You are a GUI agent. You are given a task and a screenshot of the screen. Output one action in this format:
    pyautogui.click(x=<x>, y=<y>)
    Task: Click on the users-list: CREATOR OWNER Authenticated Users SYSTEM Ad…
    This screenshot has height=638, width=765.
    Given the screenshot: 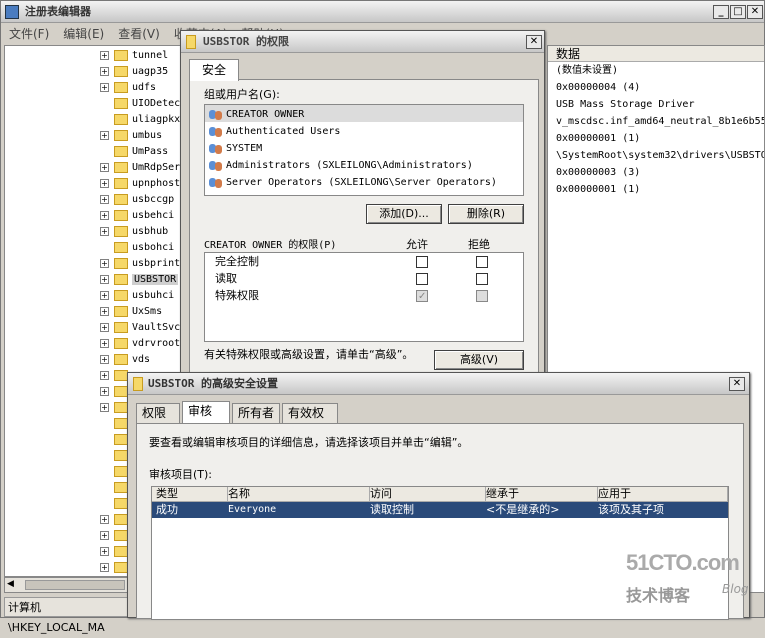 What is the action you would take?
    pyautogui.click(x=364, y=150)
    